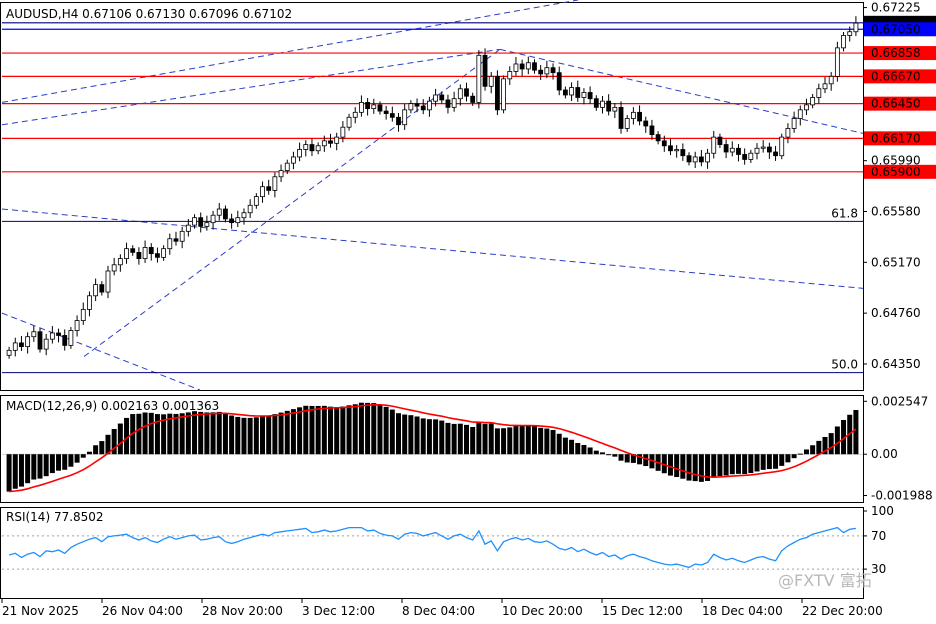 This screenshot has height=624, width=936. What do you see at coordinates (338, 611) in the screenshot?
I see `time-tick-label: 3 Dec 12:00` at bounding box center [338, 611].